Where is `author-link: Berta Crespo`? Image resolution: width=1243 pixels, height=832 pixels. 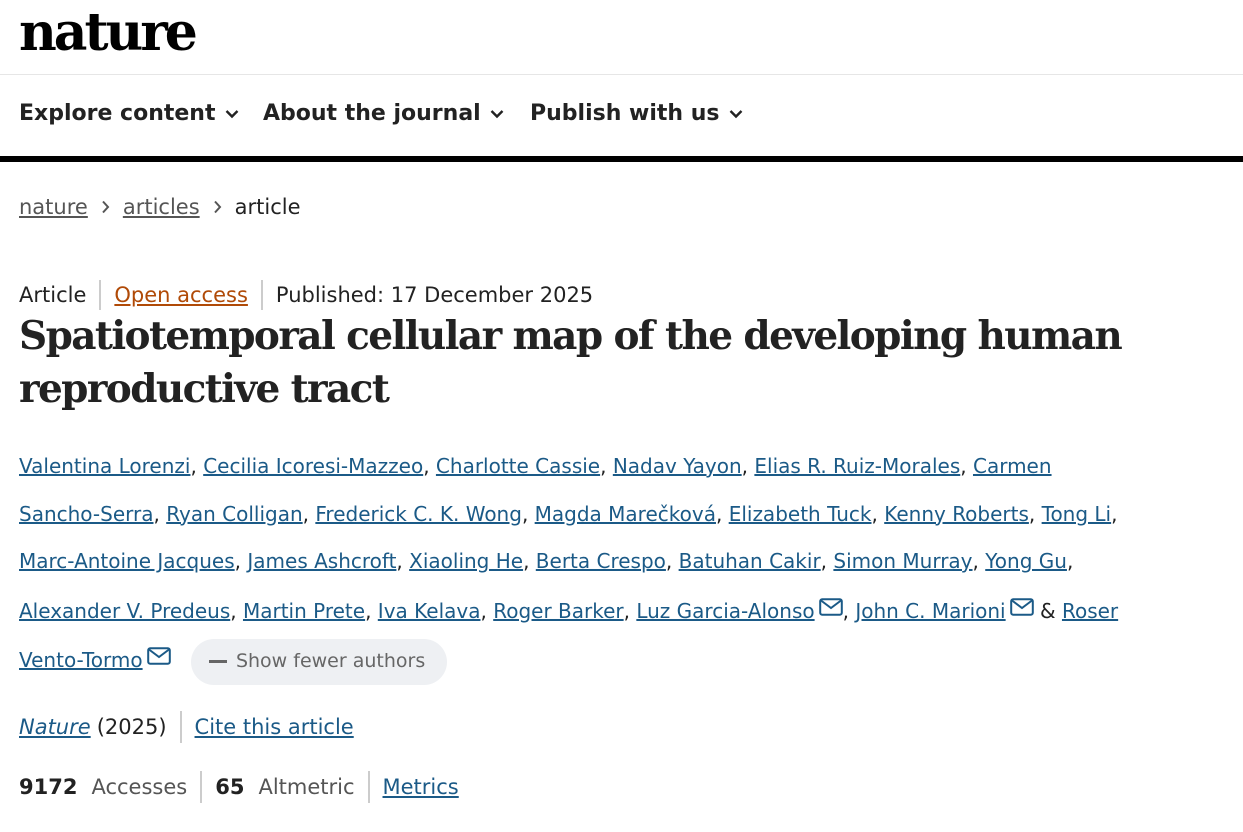
author-link: Berta Crespo is located at coordinates (601, 561).